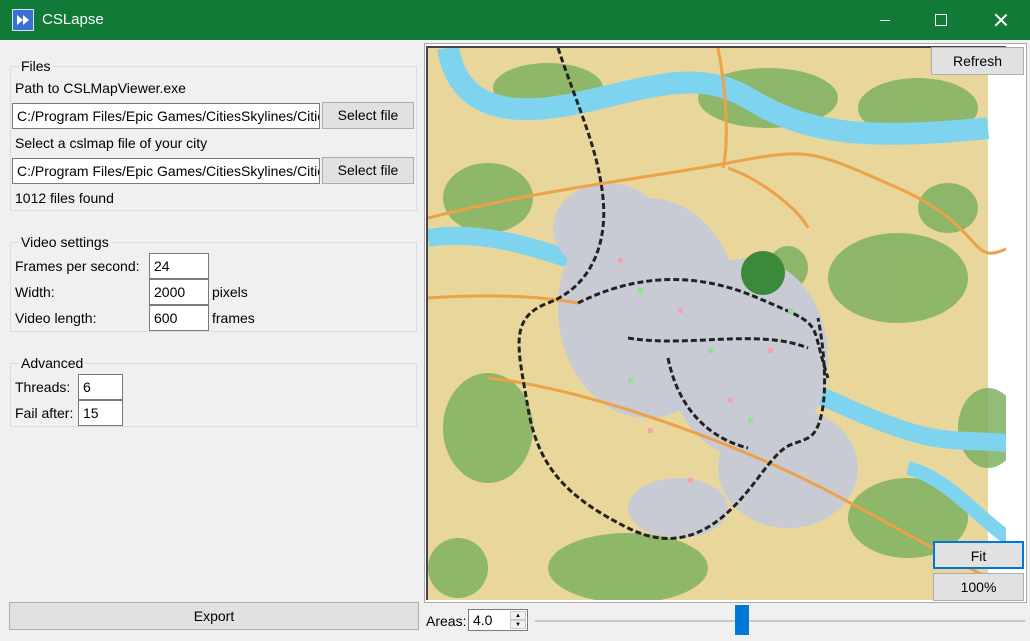 The width and height of the screenshot is (1030, 641). What do you see at coordinates (368, 170) in the screenshot?
I see `select-cslmap-button: Select file` at bounding box center [368, 170].